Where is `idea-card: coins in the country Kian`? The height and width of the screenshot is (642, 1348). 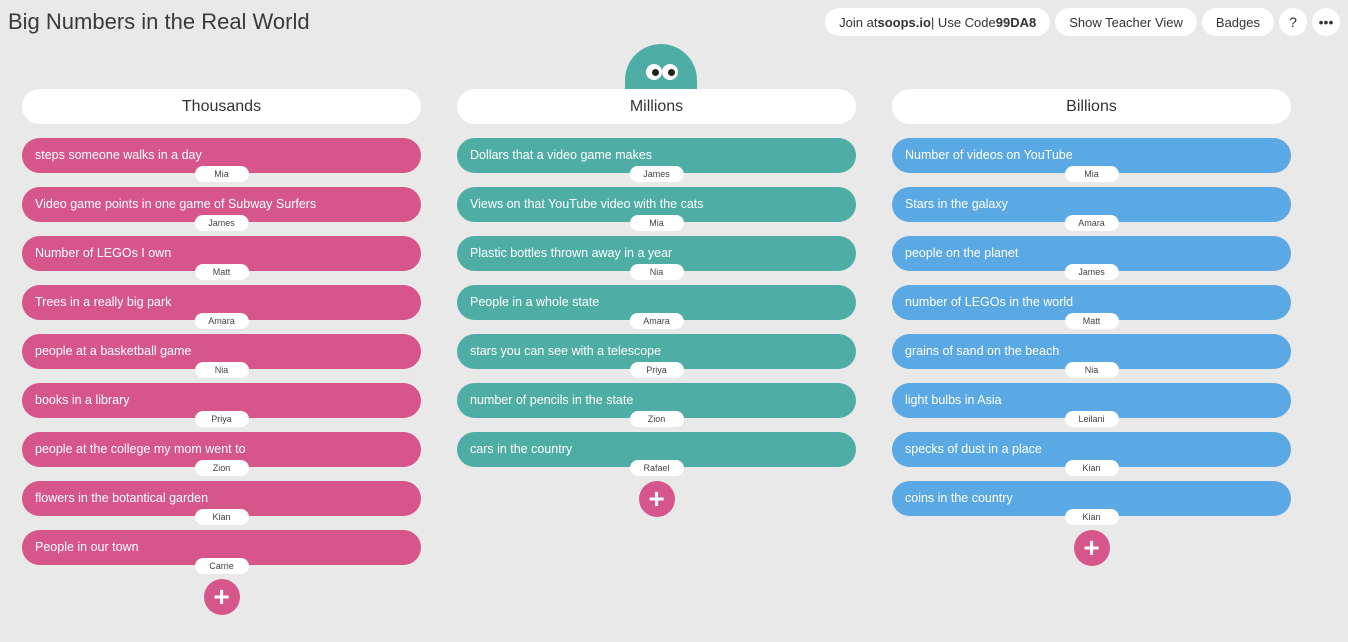 idea-card: coins in the country Kian is located at coordinates (1091, 503).